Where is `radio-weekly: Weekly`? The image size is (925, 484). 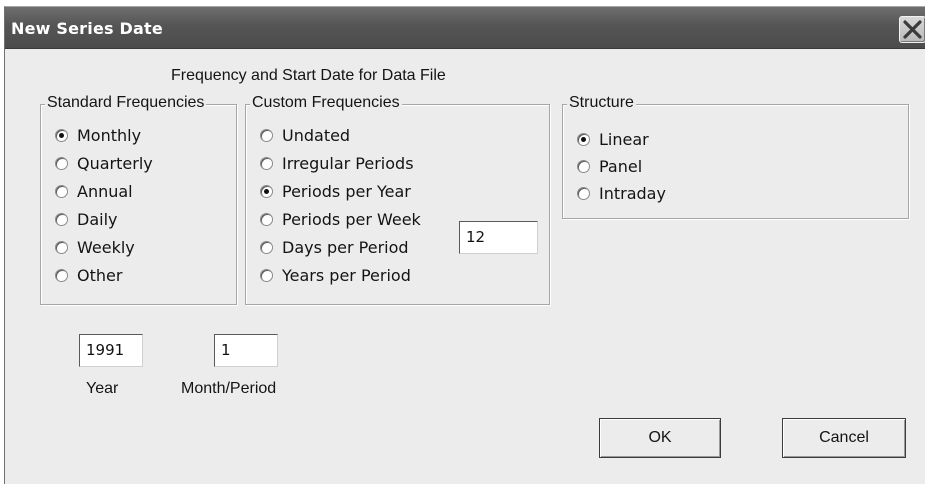 radio-weekly: Weekly is located at coordinates (95, 247).